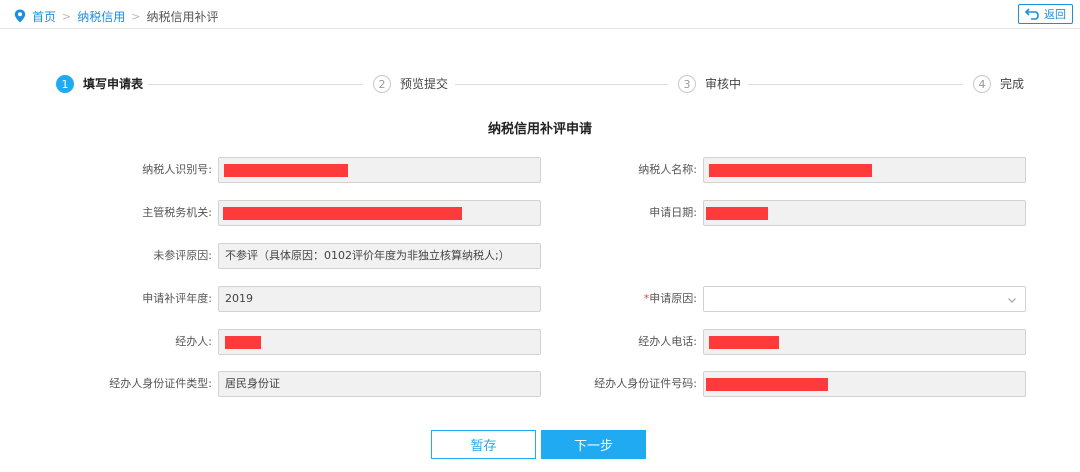  What do you see at coordinates (667, 169) in the screenshot?
I see `taxpayer-name-label: 纳税人名称:` at bounding box center [667, 169].